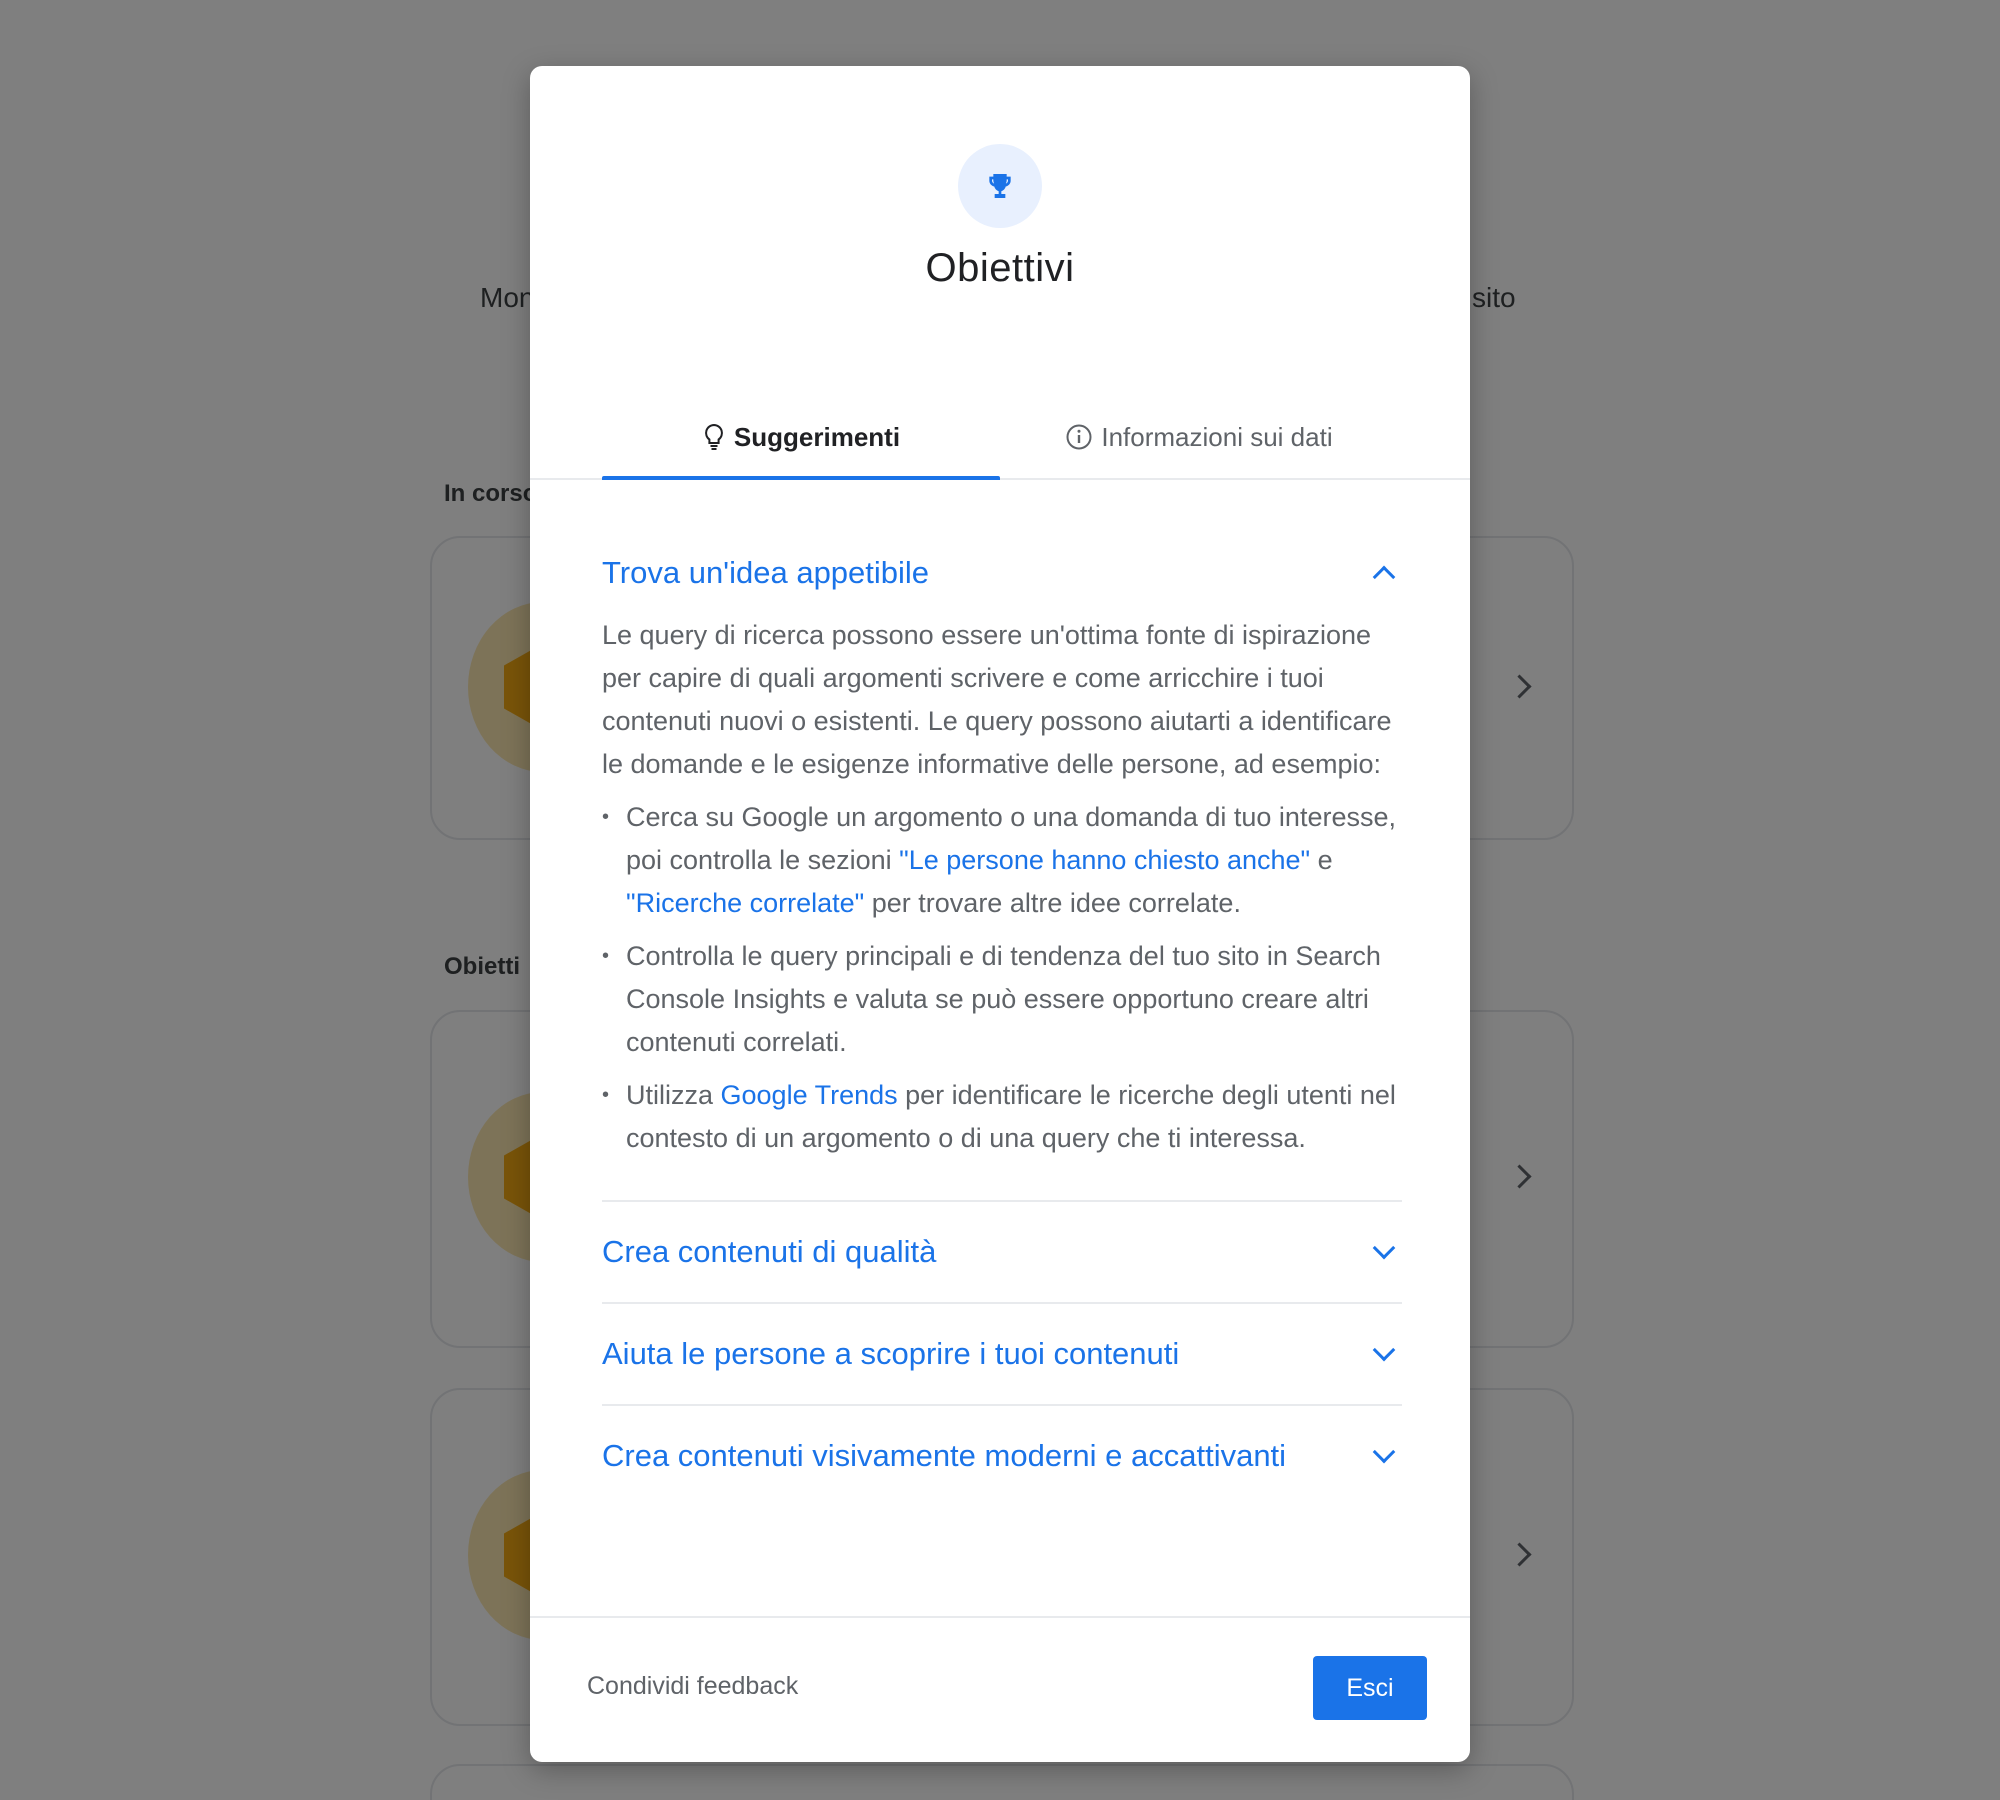  I want to click on bullet-text: Utilizza, so click(673, 1095).